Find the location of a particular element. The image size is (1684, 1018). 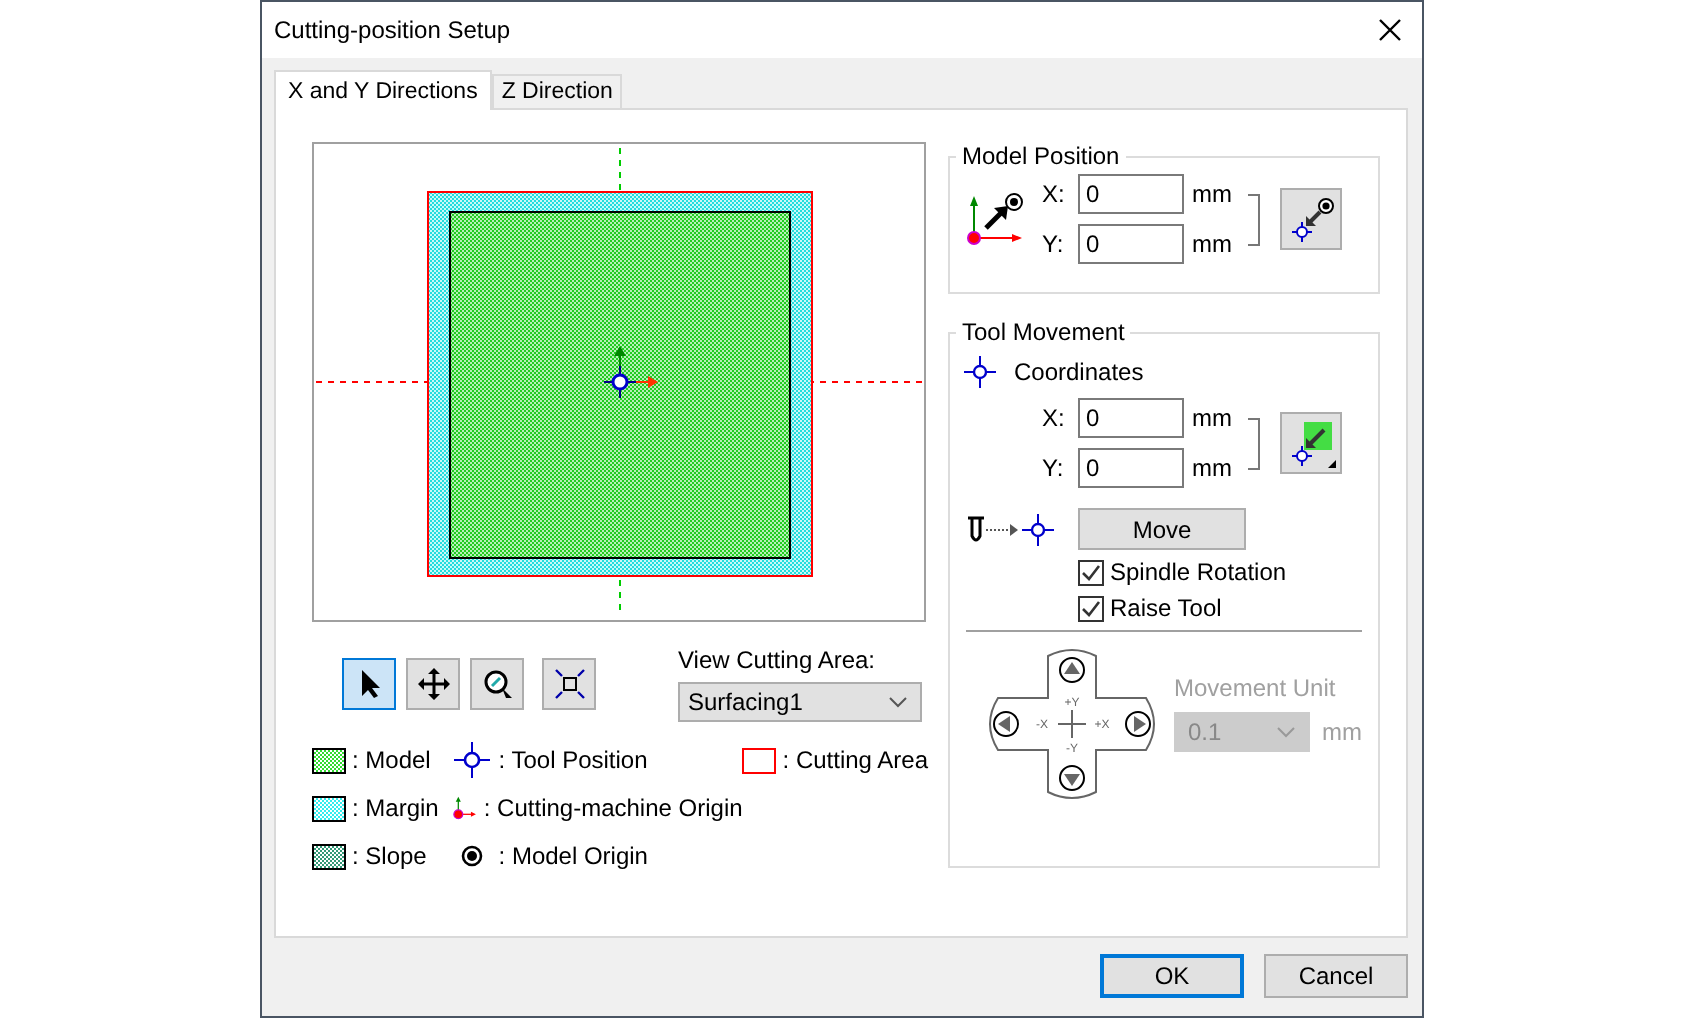

legend-label: : Margin is located at coordinates (395, 808).